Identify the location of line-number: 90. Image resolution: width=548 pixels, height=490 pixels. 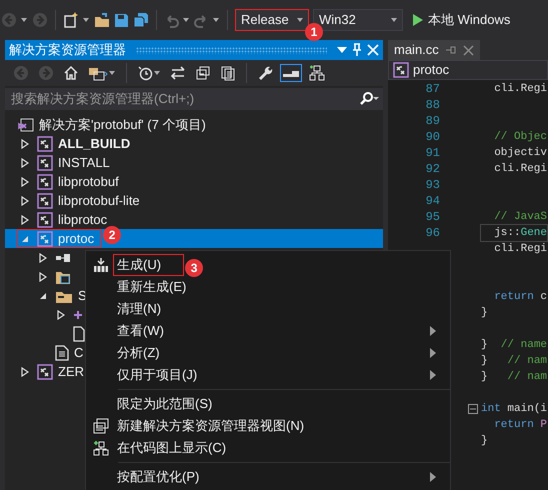
(432, 137).